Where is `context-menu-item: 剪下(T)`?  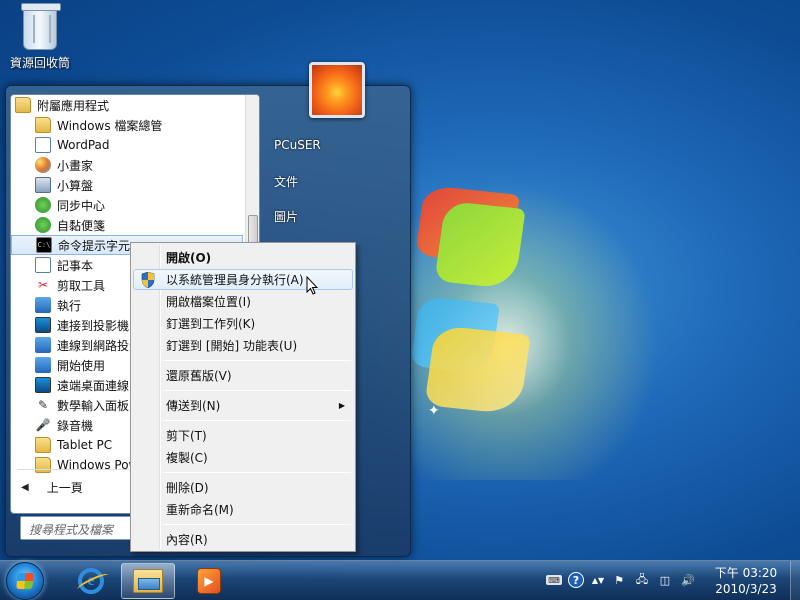 context-menu-item: 剪下(T) is located at coordinates (243, 435).